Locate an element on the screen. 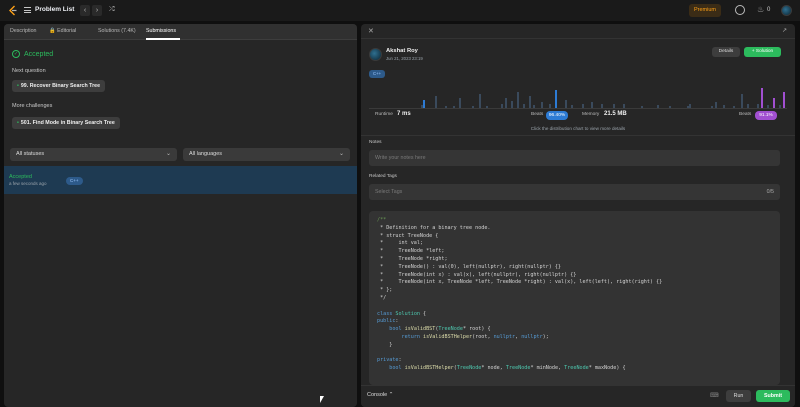  external-link-icon: ↗ is located at coordinates (784, 30).